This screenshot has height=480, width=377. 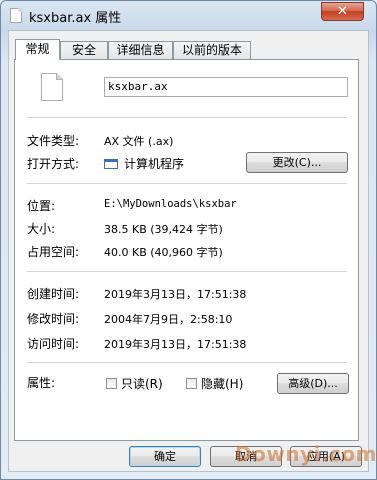 What do you see at coordinates (168, 319) in the screenshot?
I see `modified-value: 2004年7月9日，2:58:10` at bounding box center [168, 319].